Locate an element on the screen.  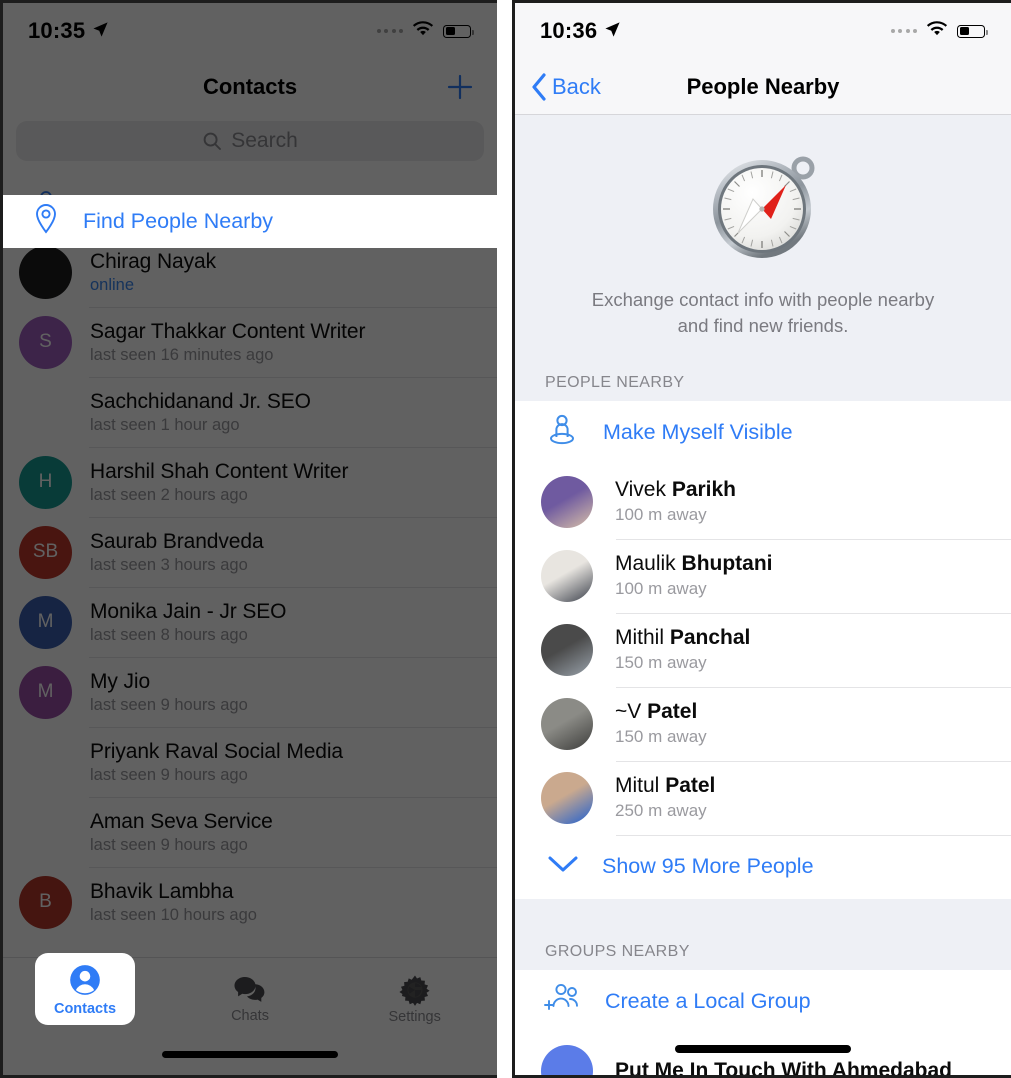
person-nearby-row: Mitul Patel 250 m away is located at coordinates (763, 797).